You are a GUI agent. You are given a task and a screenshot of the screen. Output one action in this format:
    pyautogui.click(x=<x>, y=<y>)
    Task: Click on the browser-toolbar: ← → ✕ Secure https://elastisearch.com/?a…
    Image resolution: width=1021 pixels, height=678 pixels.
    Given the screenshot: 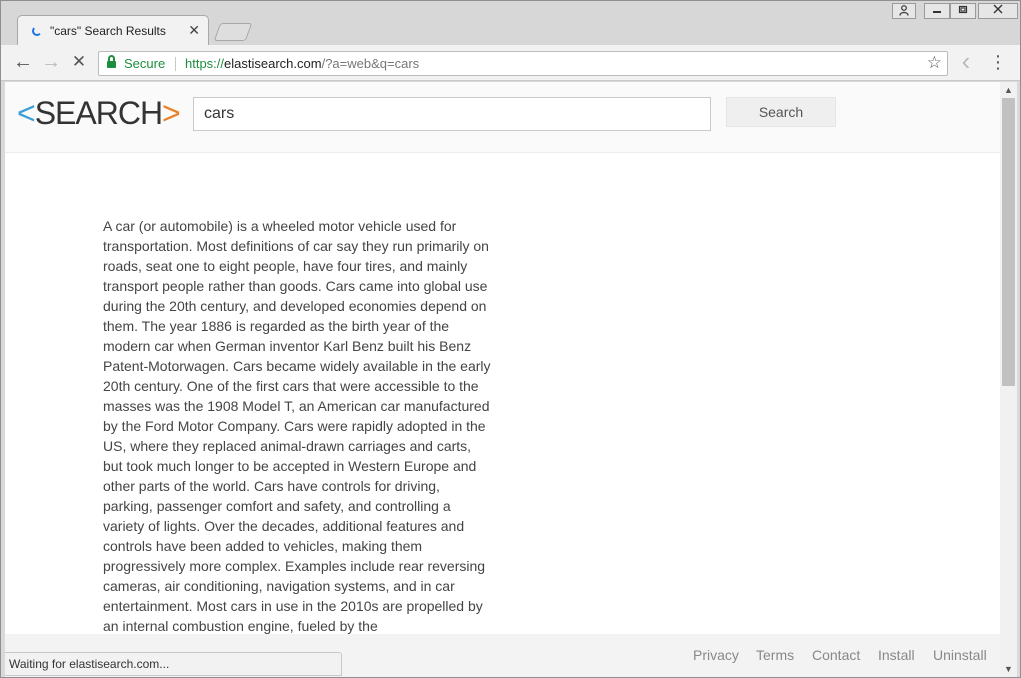 What is the action you would take?
    pyautogui.click(x=510, y=63)
    